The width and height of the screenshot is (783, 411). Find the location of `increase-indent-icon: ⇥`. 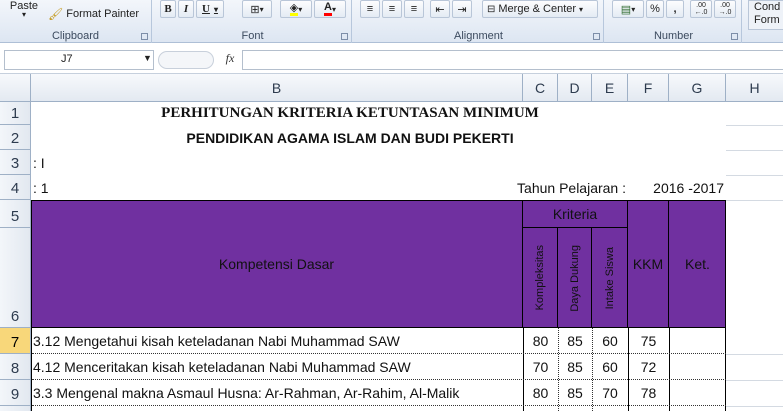

increase-indent-icon: ⇥ is located at coordinates (462, 9).